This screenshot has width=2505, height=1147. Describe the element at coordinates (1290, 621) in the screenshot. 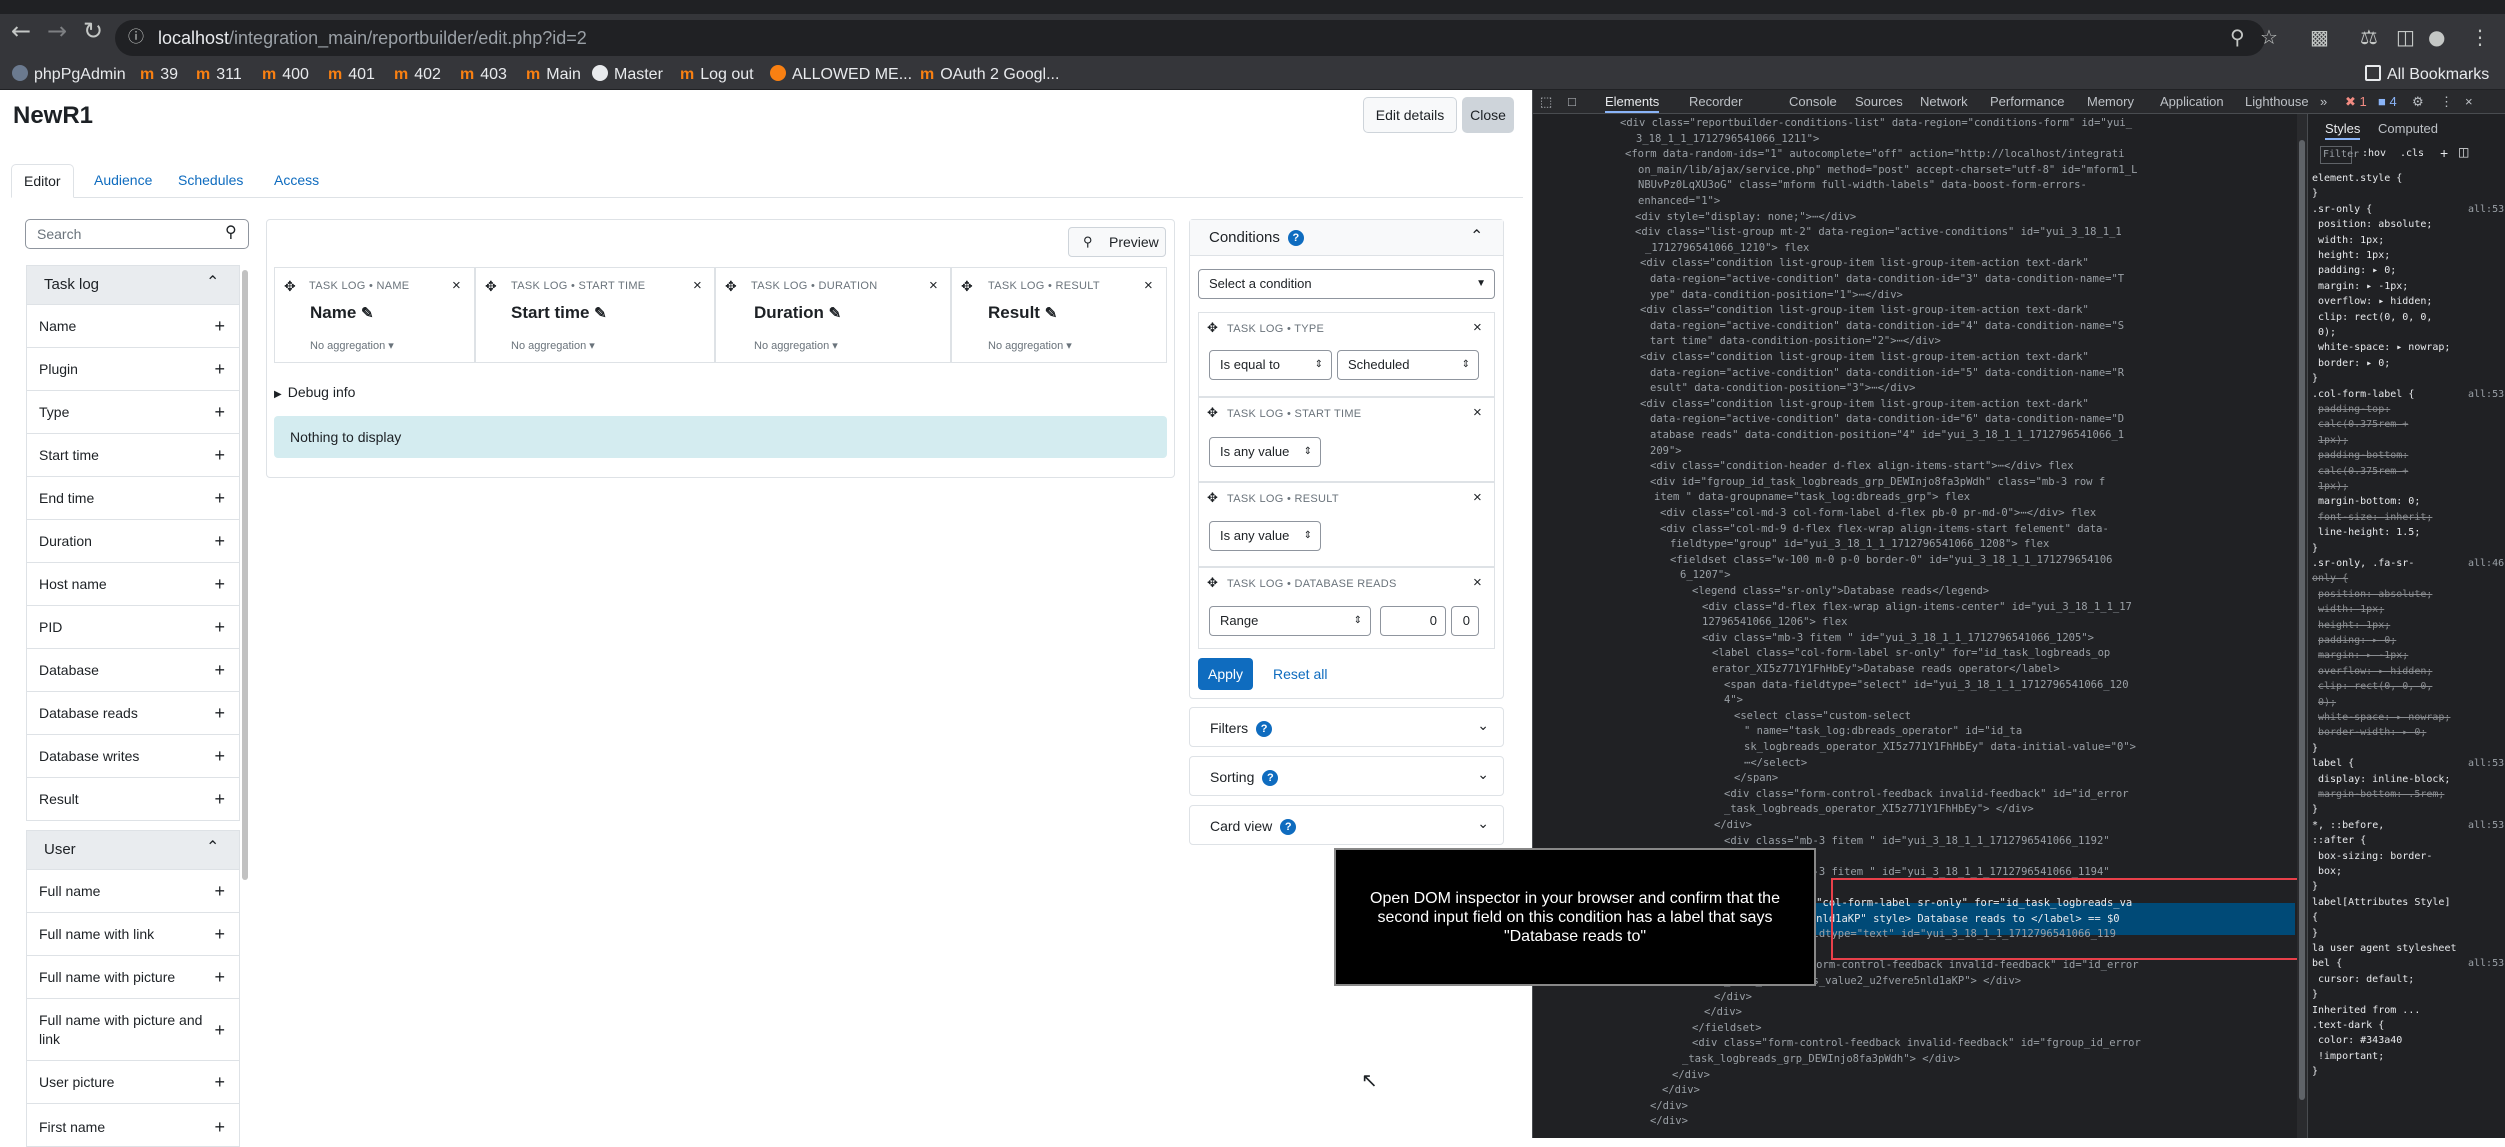

I see `condition-operator-select: Range ⇕` at that location.